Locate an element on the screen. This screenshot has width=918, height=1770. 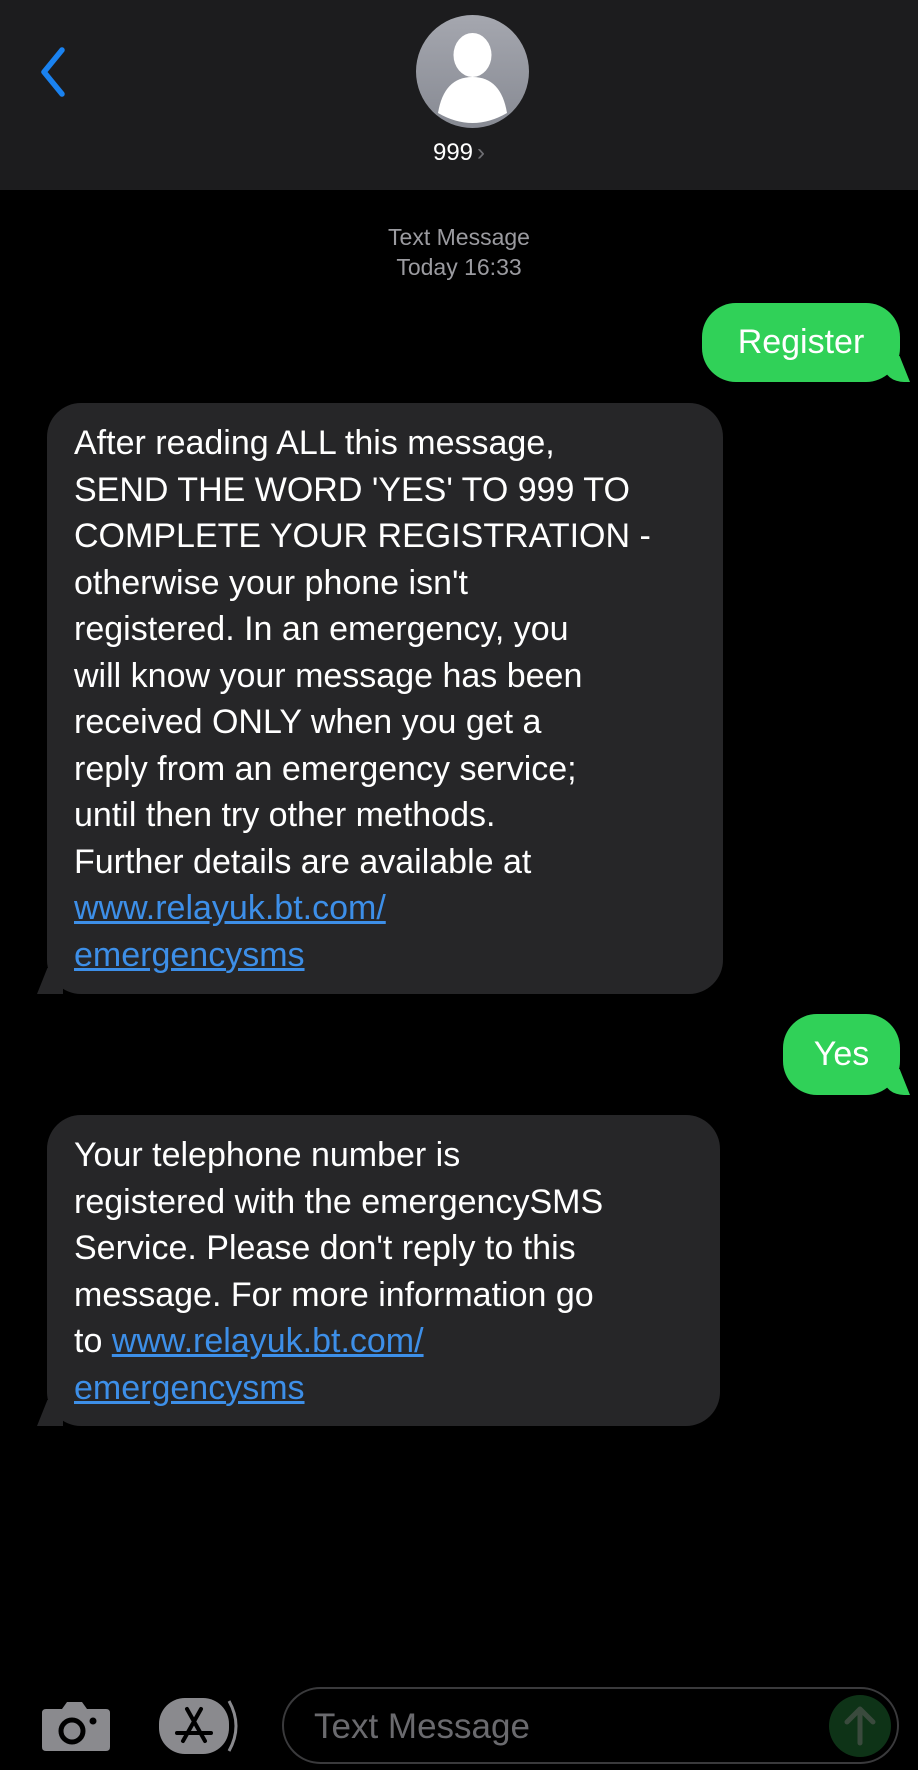
person-icon is located at coordinates (472, 78).